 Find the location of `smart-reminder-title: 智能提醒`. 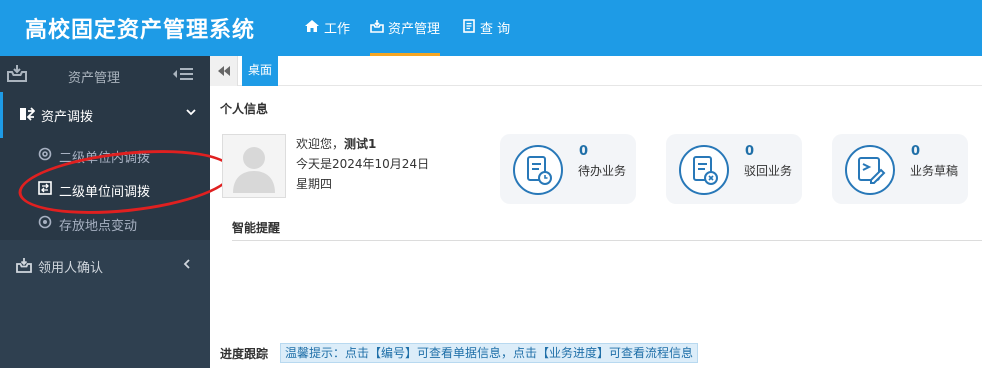

smart-reminder-title: 智能提醒 is located at coordinates (256, 228).